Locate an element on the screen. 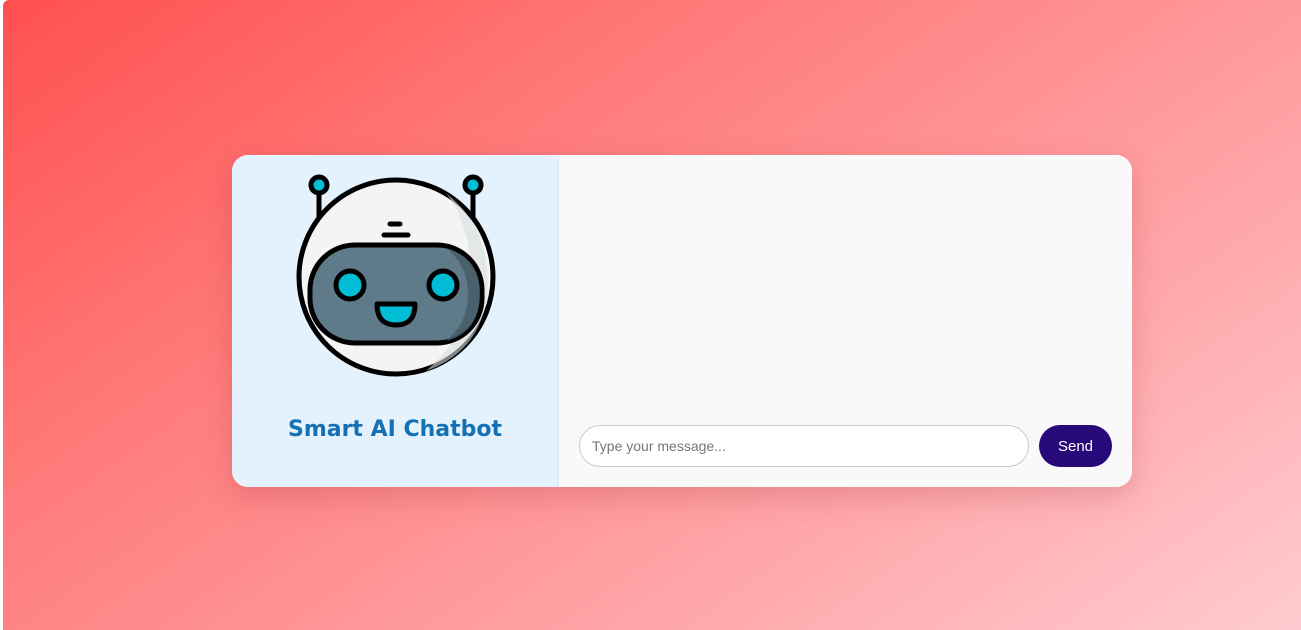 Image resolution: width=1301 pixels, height=630 pixels. robot-icon is located at coordinates (396, 275).